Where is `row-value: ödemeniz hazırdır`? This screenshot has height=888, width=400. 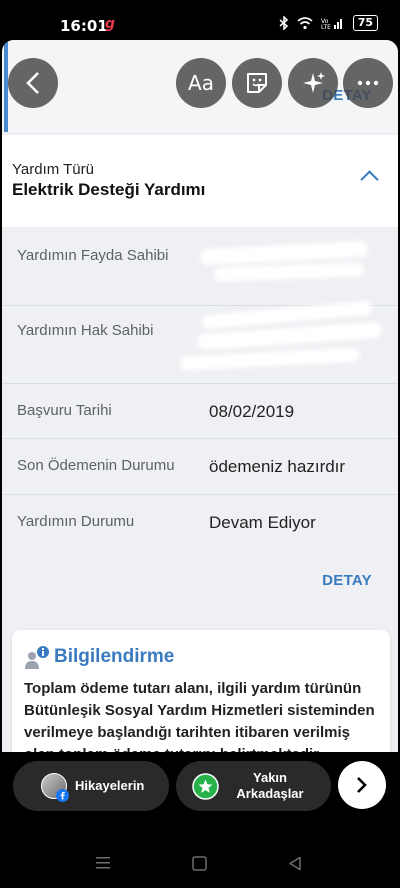 row-value: ödemeniz hazırdır is located at coordinates (277, 466).